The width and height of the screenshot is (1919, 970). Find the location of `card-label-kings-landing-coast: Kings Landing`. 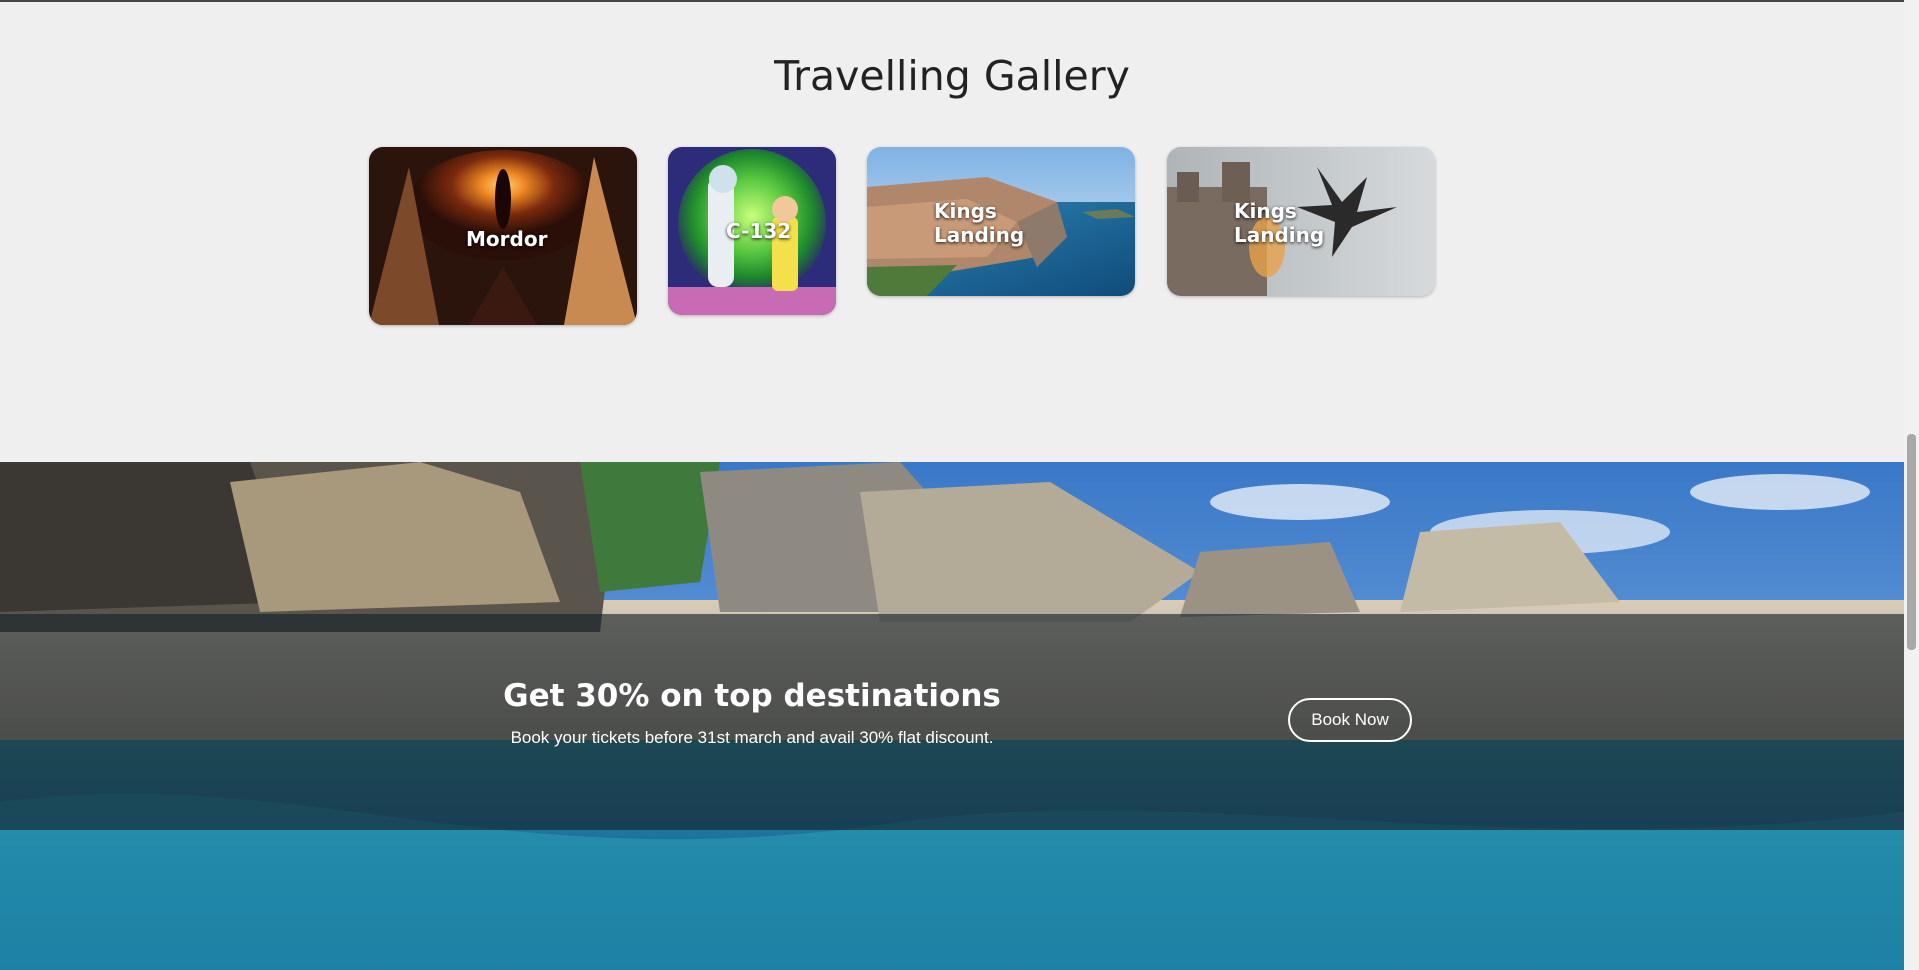

card-label-kings-landing-coast: Kings Landing is located at coordinates (979, 223).